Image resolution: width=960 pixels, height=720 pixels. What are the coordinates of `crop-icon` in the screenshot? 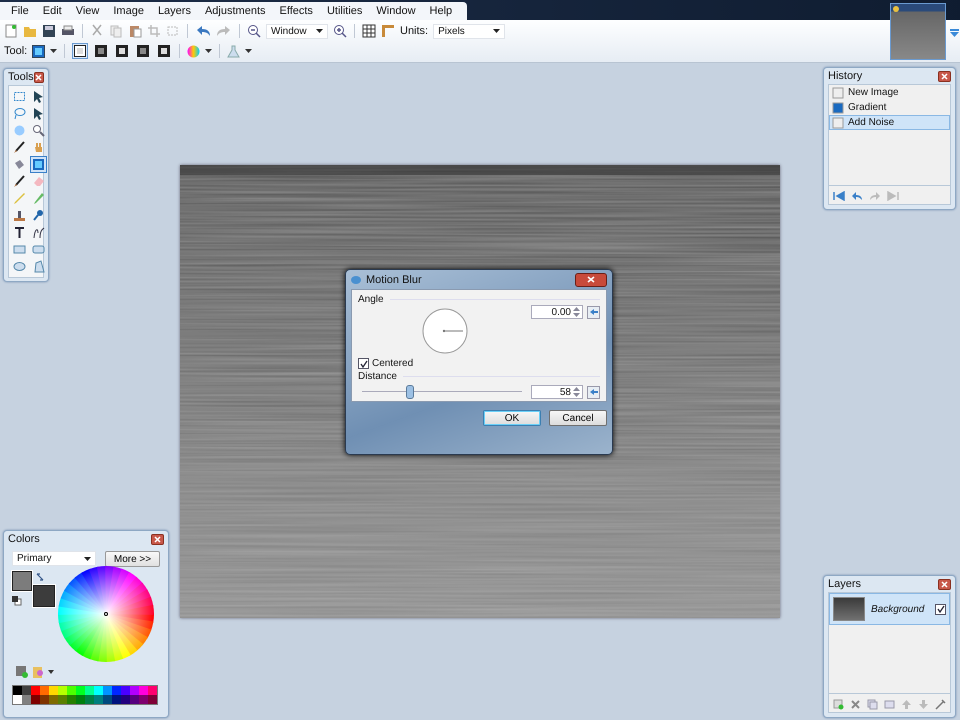 It's located at (154, 31).